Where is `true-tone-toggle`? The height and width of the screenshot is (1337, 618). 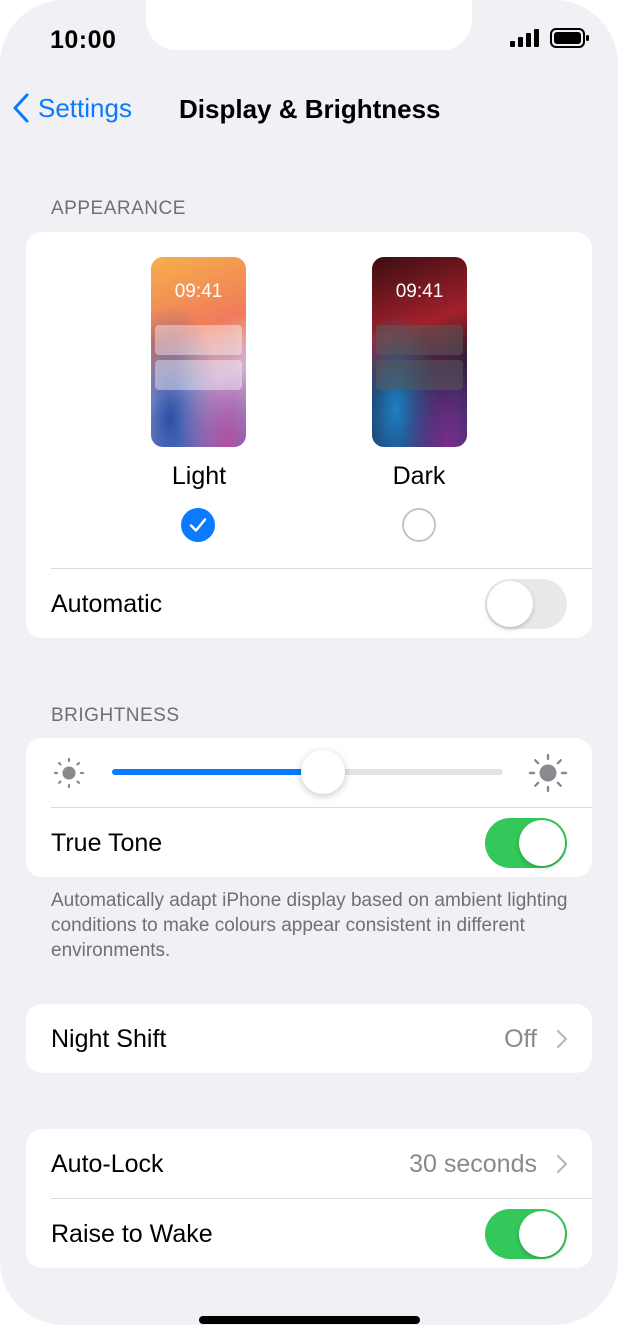 true-tone-toggle is located at coordinates (526, 843).